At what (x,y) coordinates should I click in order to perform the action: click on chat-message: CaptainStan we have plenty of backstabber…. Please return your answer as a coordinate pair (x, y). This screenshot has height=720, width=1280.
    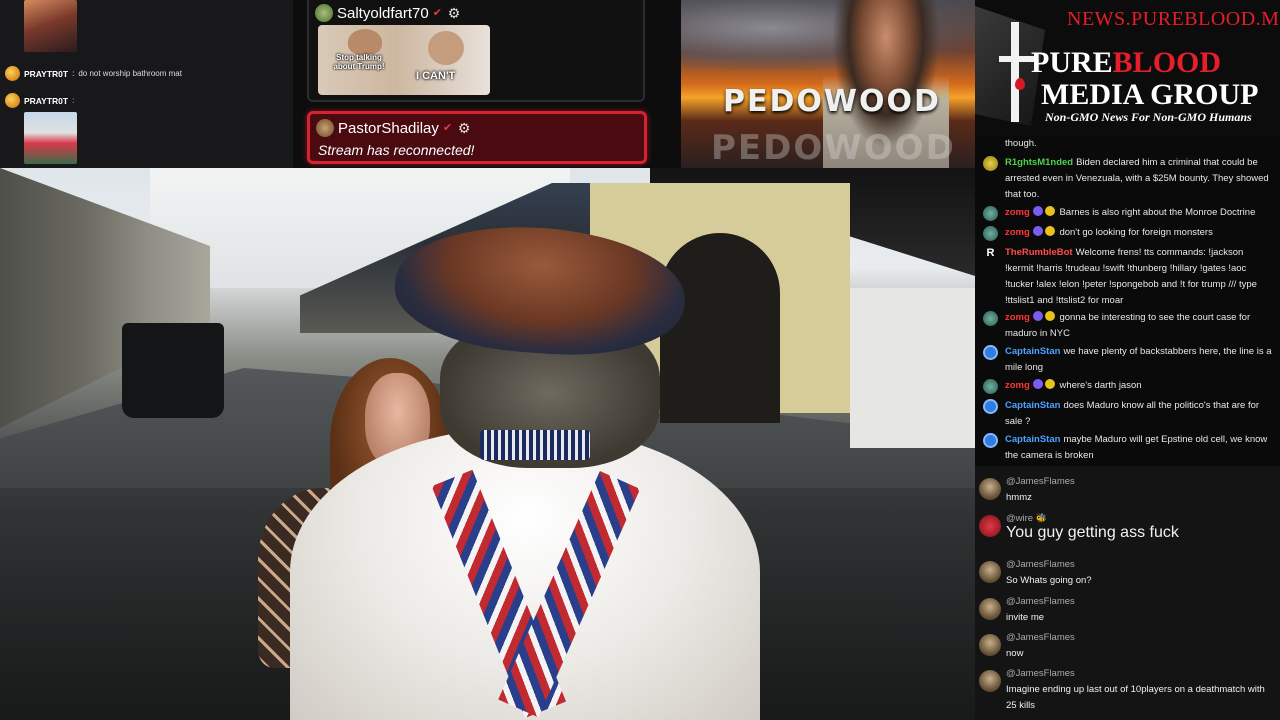
    Looking at the image, I should click on (1128, 360).